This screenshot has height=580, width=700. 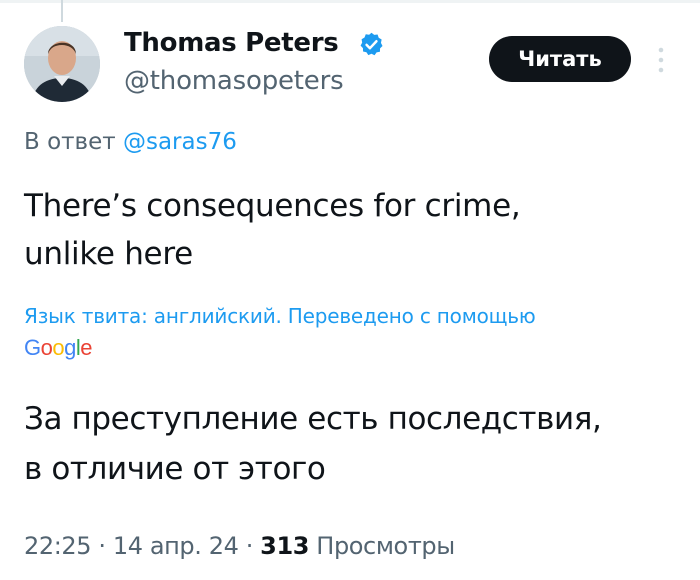 I want to click on google-logo: Google, so click(x=58, y=347).